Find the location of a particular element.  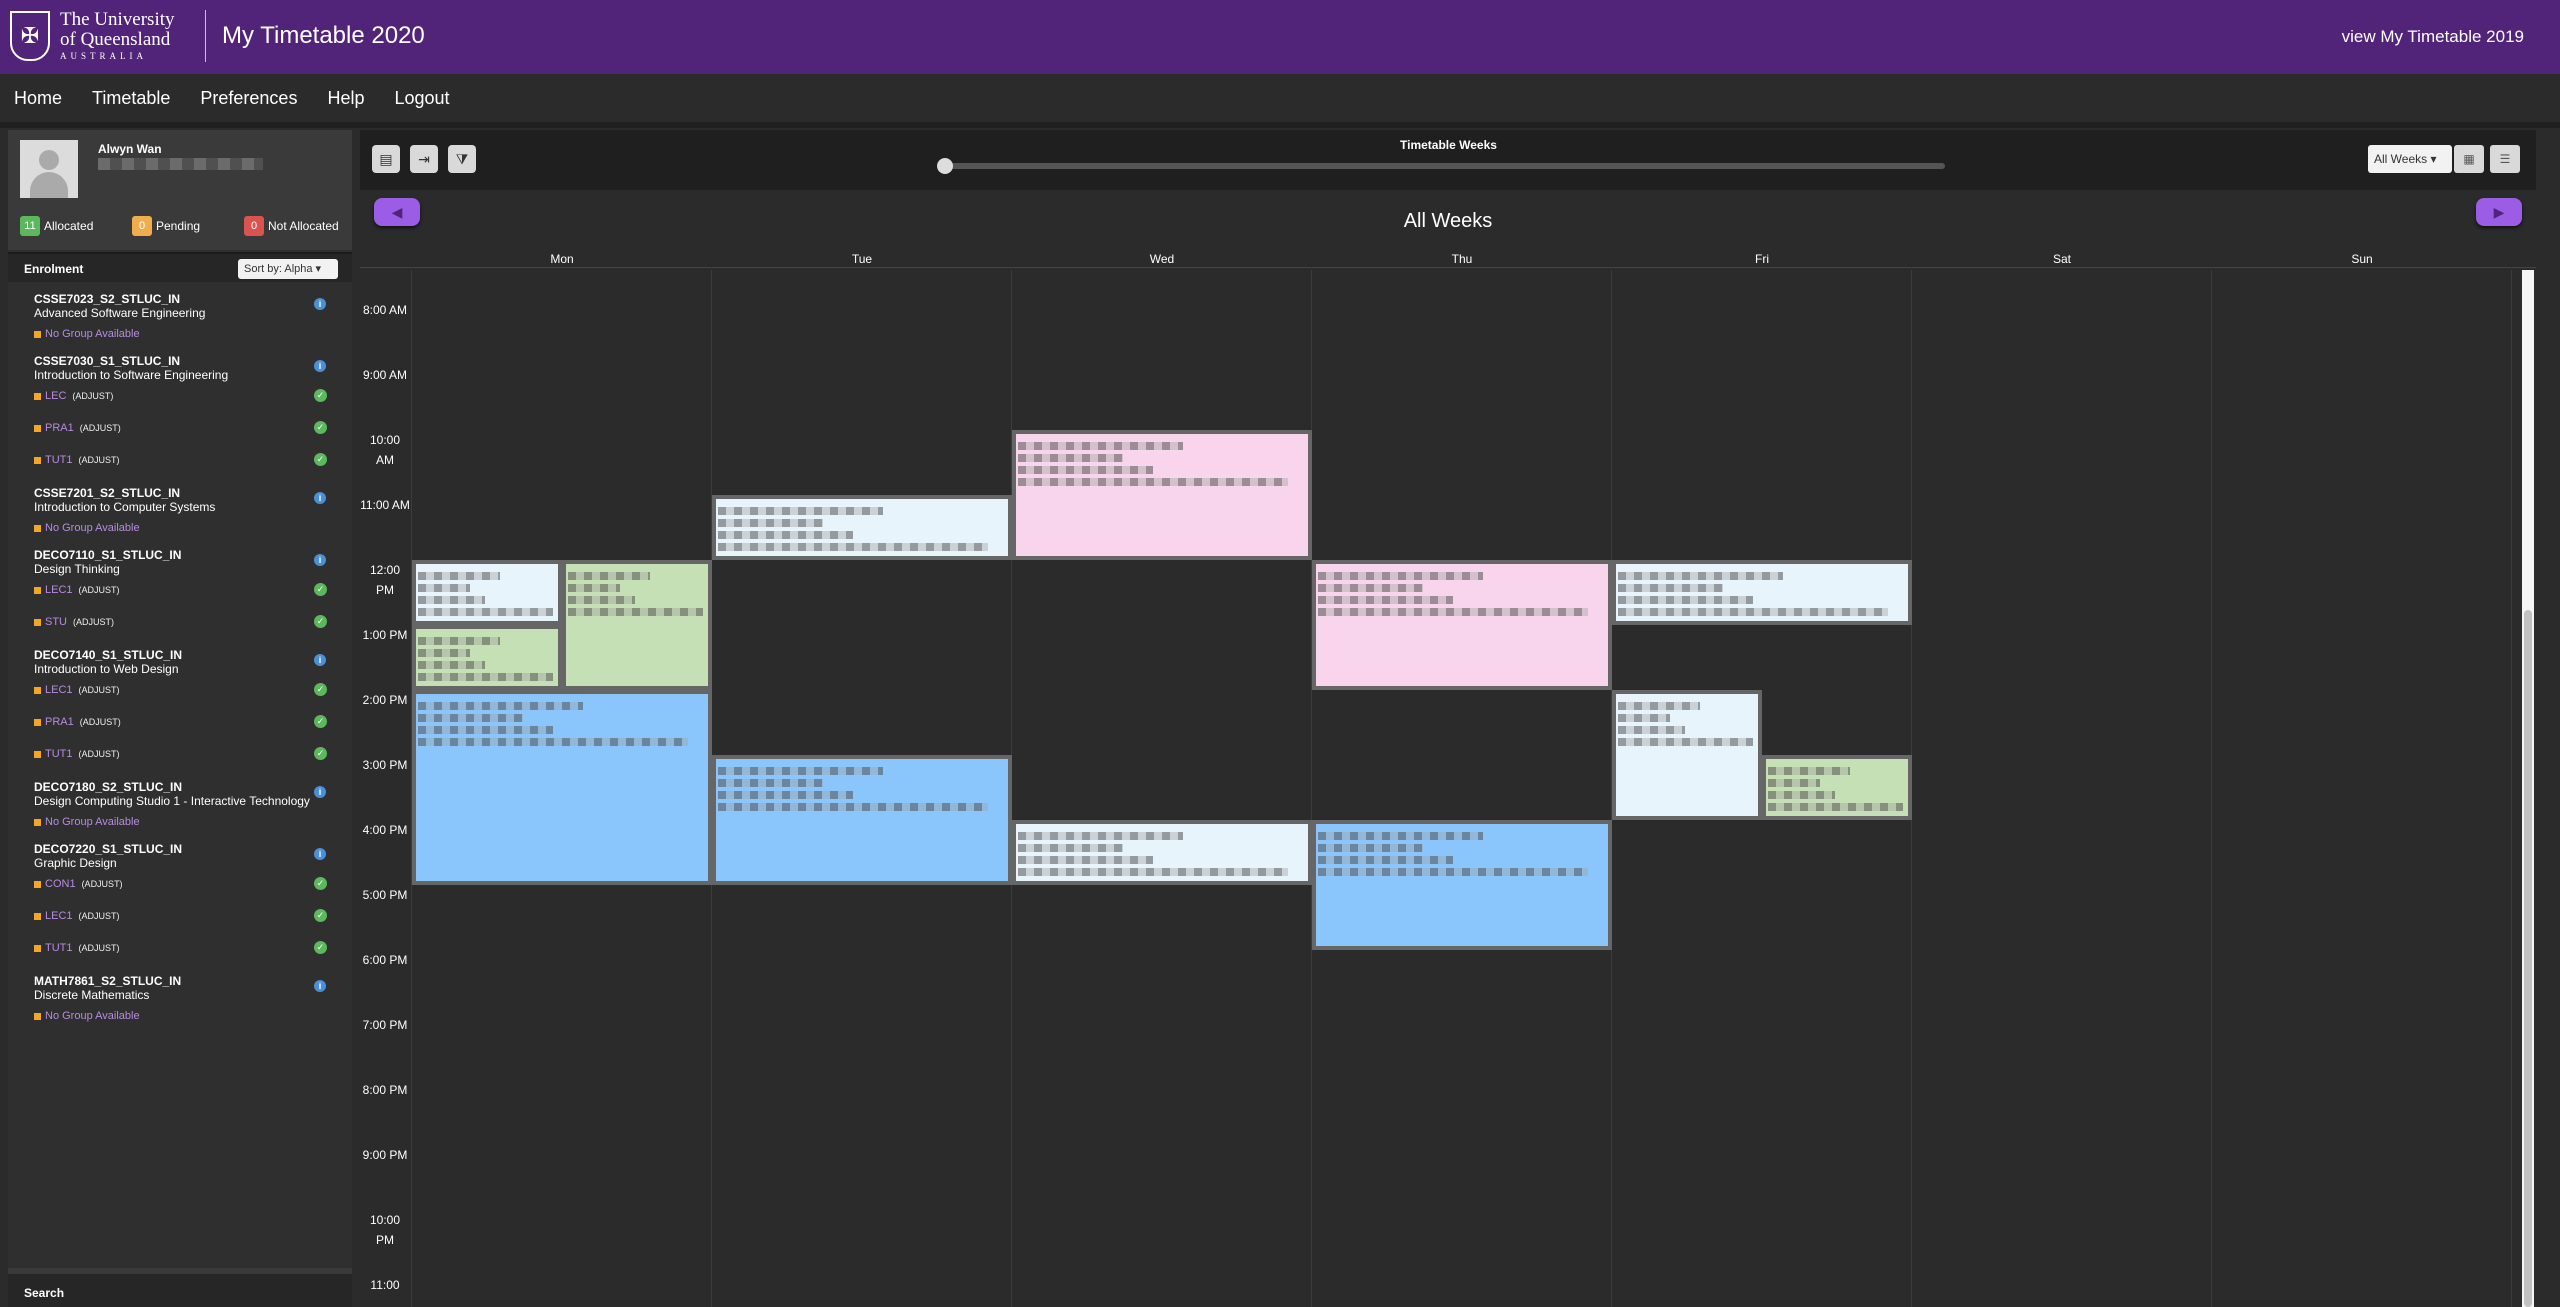

grid-view-button: ▦ is located at coordinates (2469, 159).